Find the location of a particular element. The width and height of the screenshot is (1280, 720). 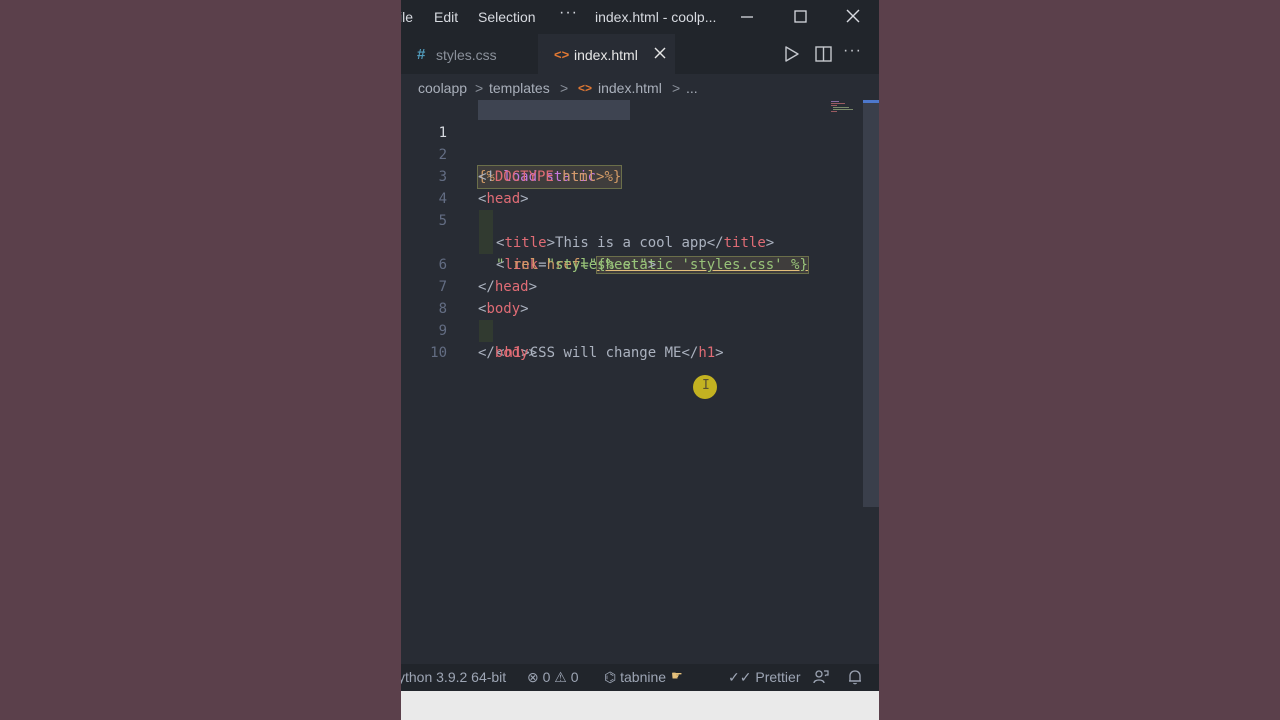

breadcrumb-item-templates: templates is located at coordinates (519, 88).